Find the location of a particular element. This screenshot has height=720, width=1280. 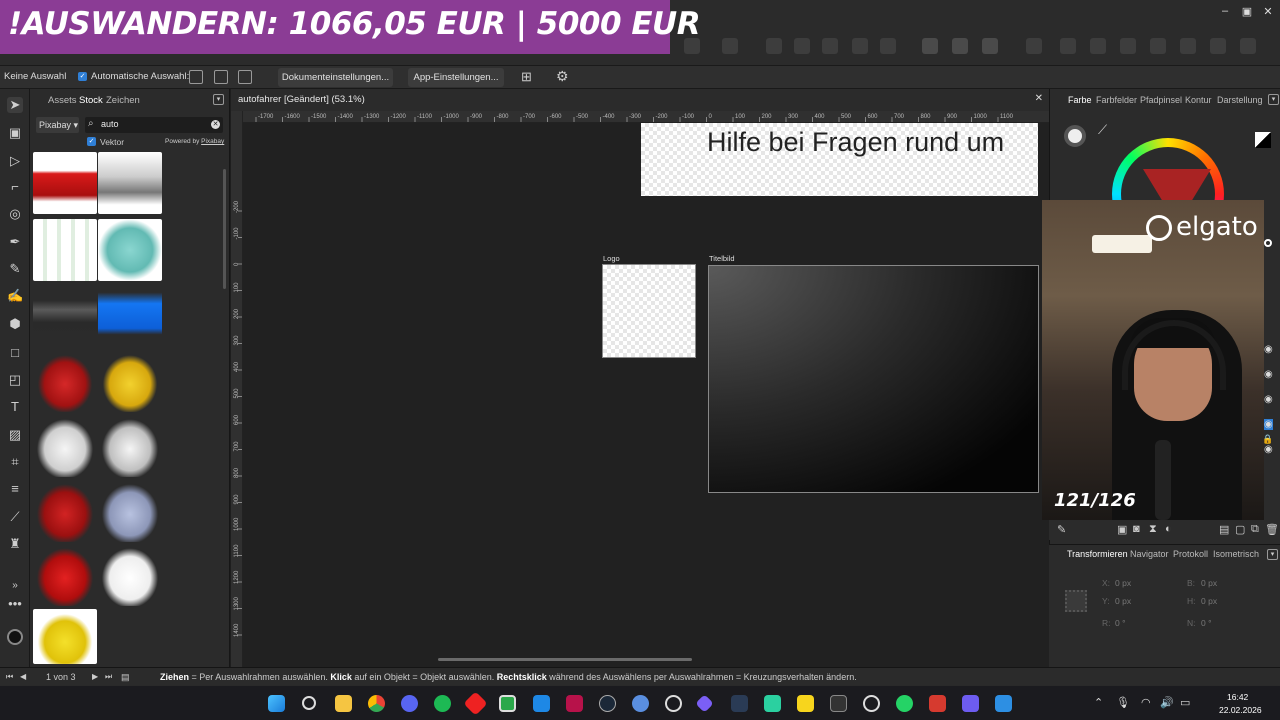

node-tool-icon: ▷ is located at coordinates (15, 161).